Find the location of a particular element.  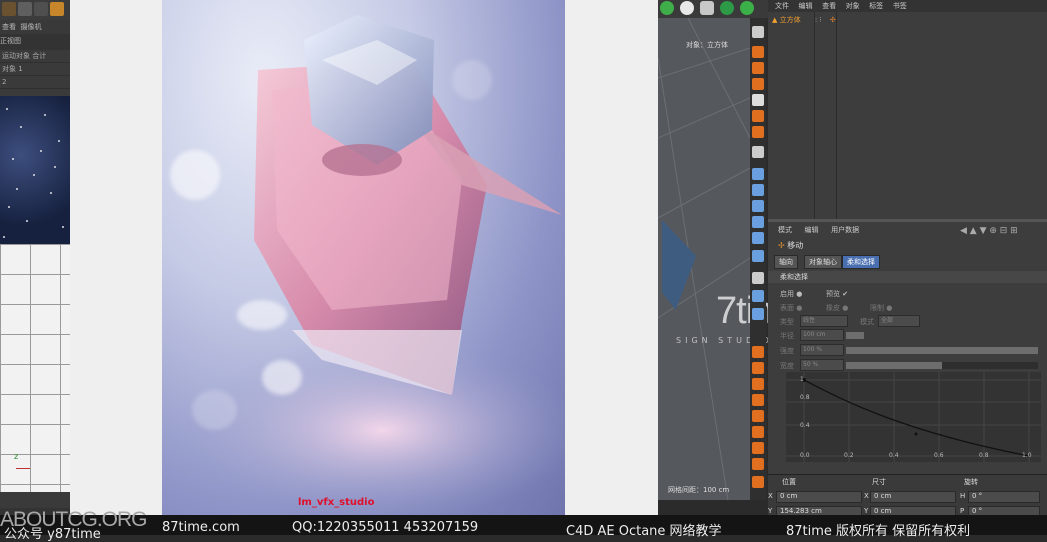

position-x-value: 0 cm is located at coordinates (789, 496).